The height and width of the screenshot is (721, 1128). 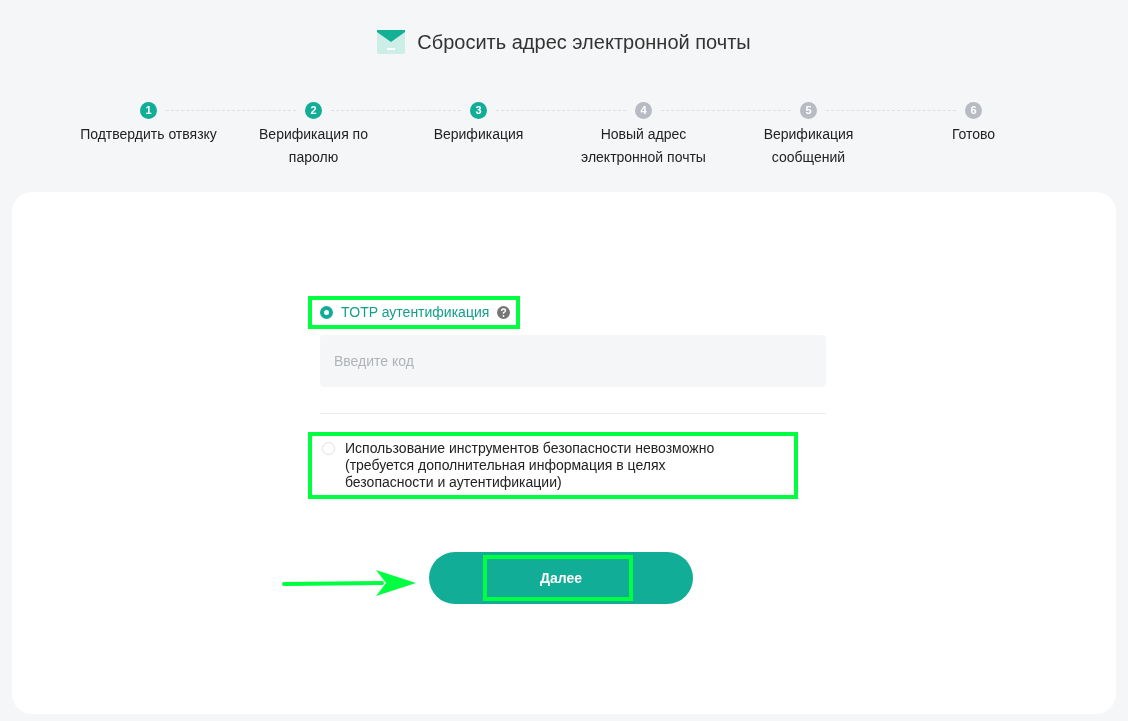 I want to click on step-number: 5, so click(x=808, y=110).